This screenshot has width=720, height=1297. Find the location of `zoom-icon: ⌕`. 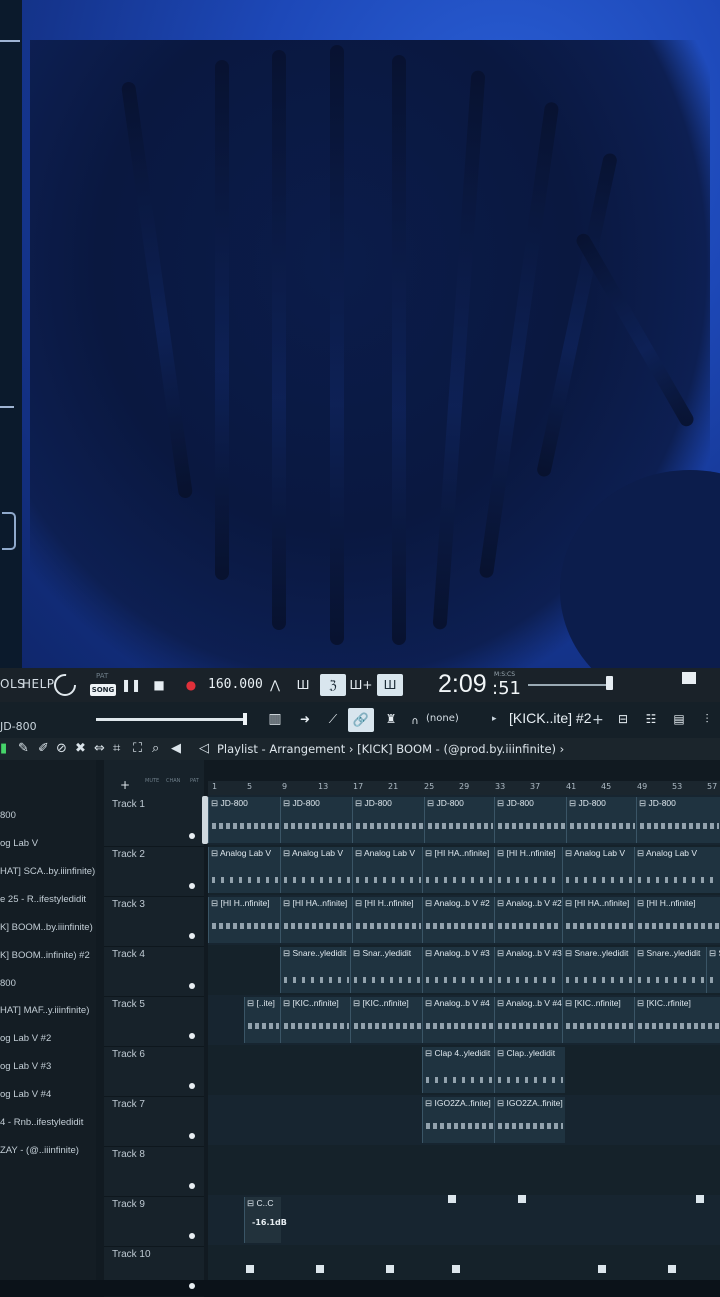

zoom-icon: ⌕ is located at coordinates (155, 748).